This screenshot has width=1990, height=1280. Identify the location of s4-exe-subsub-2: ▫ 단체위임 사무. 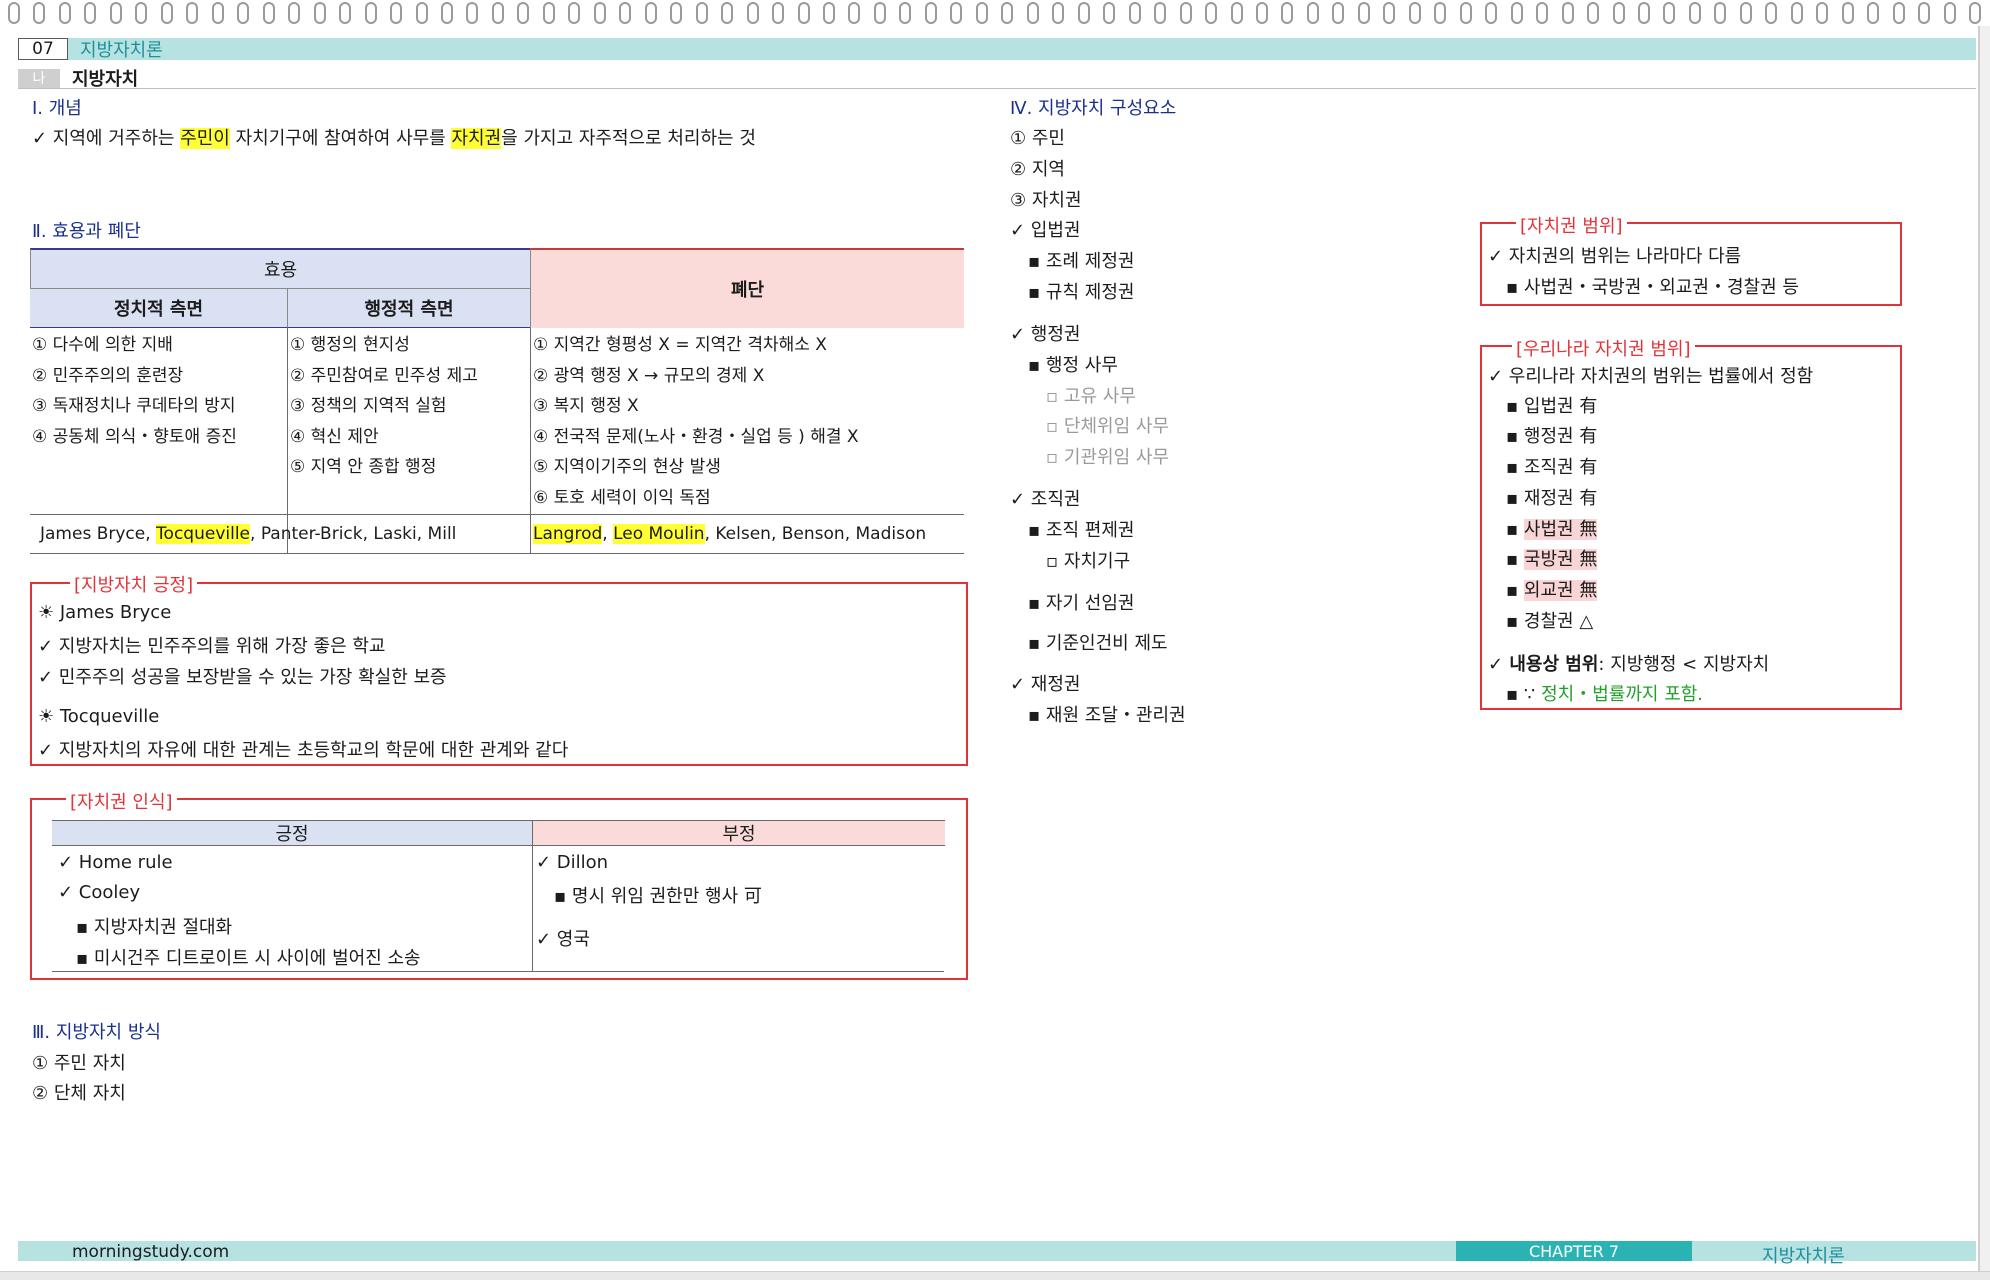
(1108, 426).